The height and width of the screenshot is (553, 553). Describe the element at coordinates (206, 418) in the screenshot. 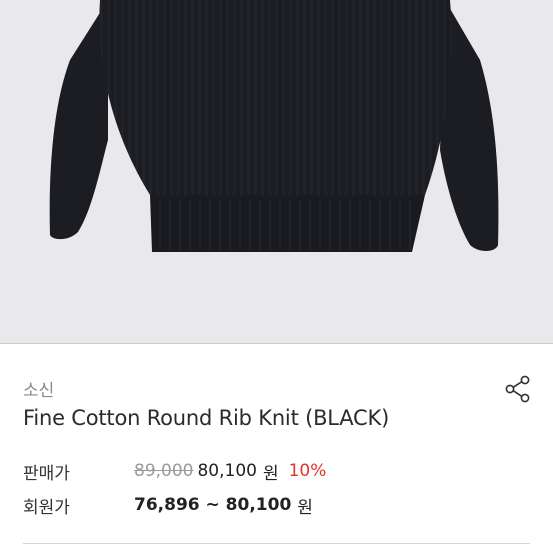

I see `product-title: Fine Cotton Round Rib Knit (BLACK)` at that location.